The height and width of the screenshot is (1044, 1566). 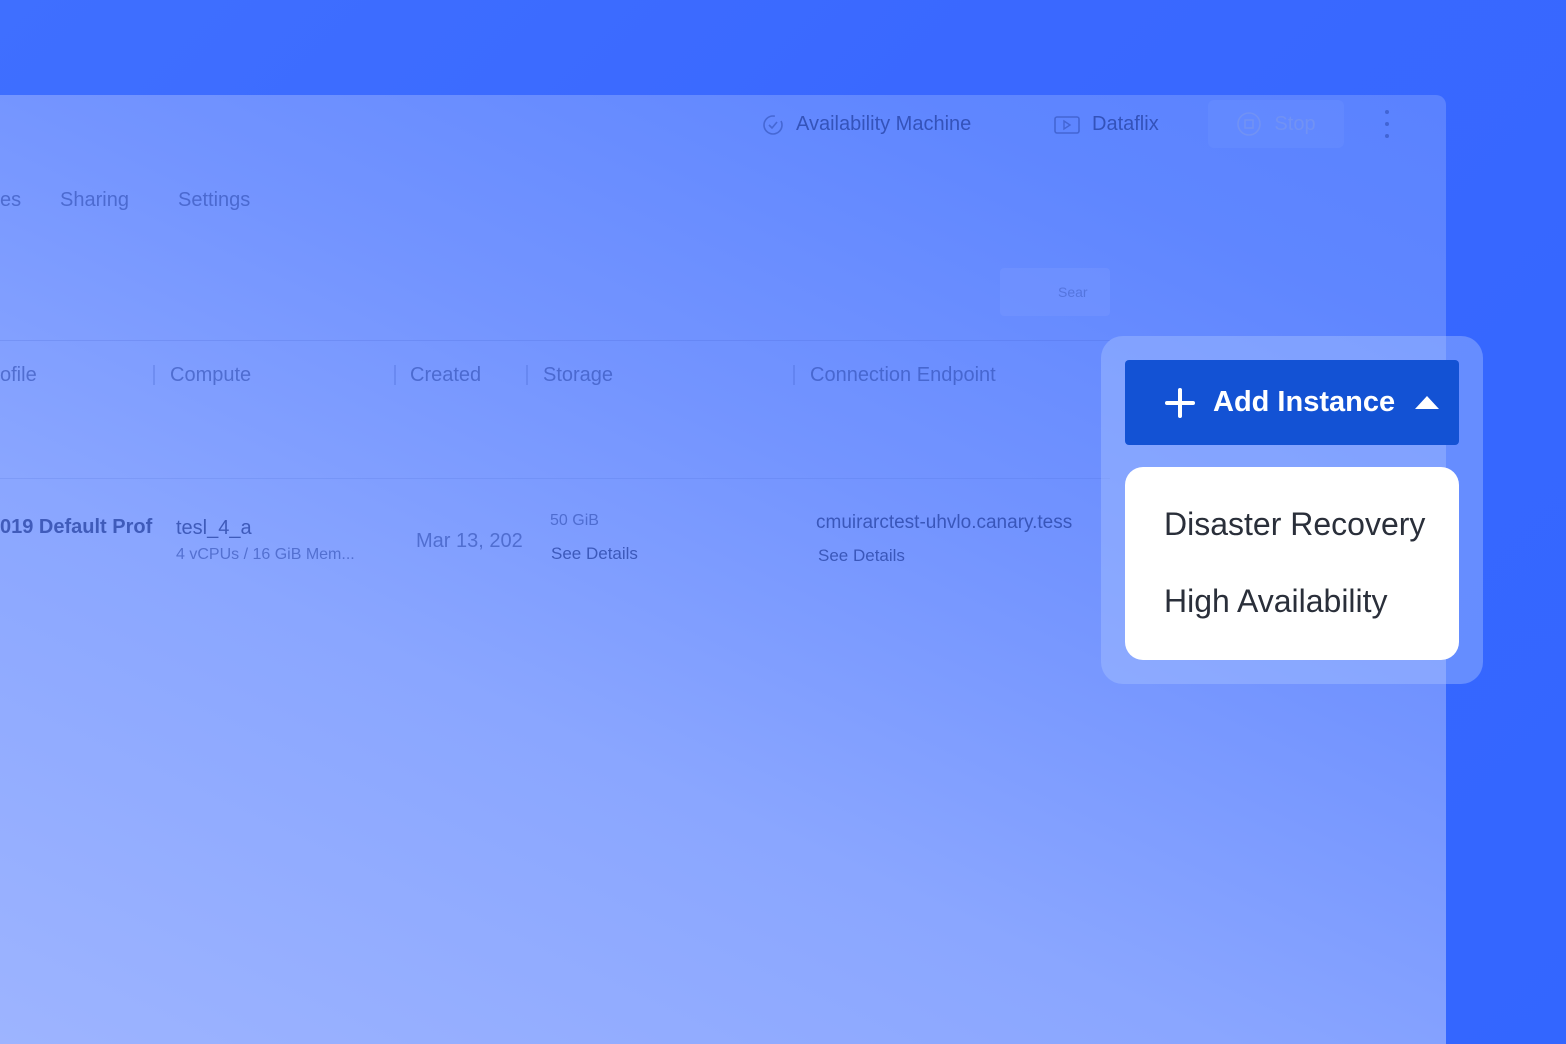 What do you see at coordinates (1295, 123) in the screenshot?
I see `stop-label: Stop` at bounding box center [1295, 123].